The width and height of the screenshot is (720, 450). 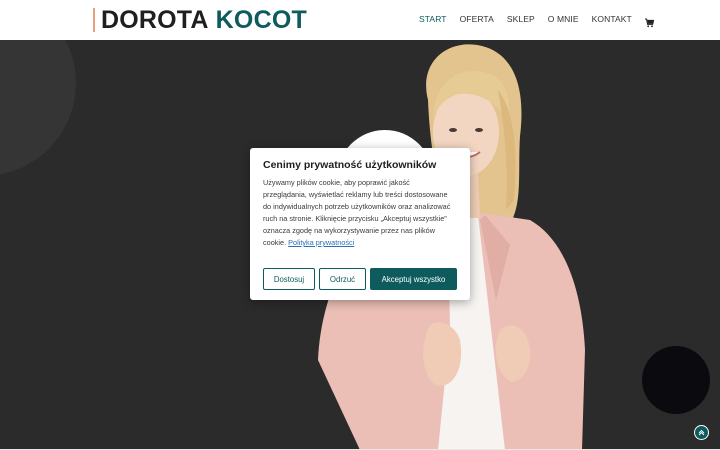 I want to click on nav-start: START, so click(x=433, y=19).